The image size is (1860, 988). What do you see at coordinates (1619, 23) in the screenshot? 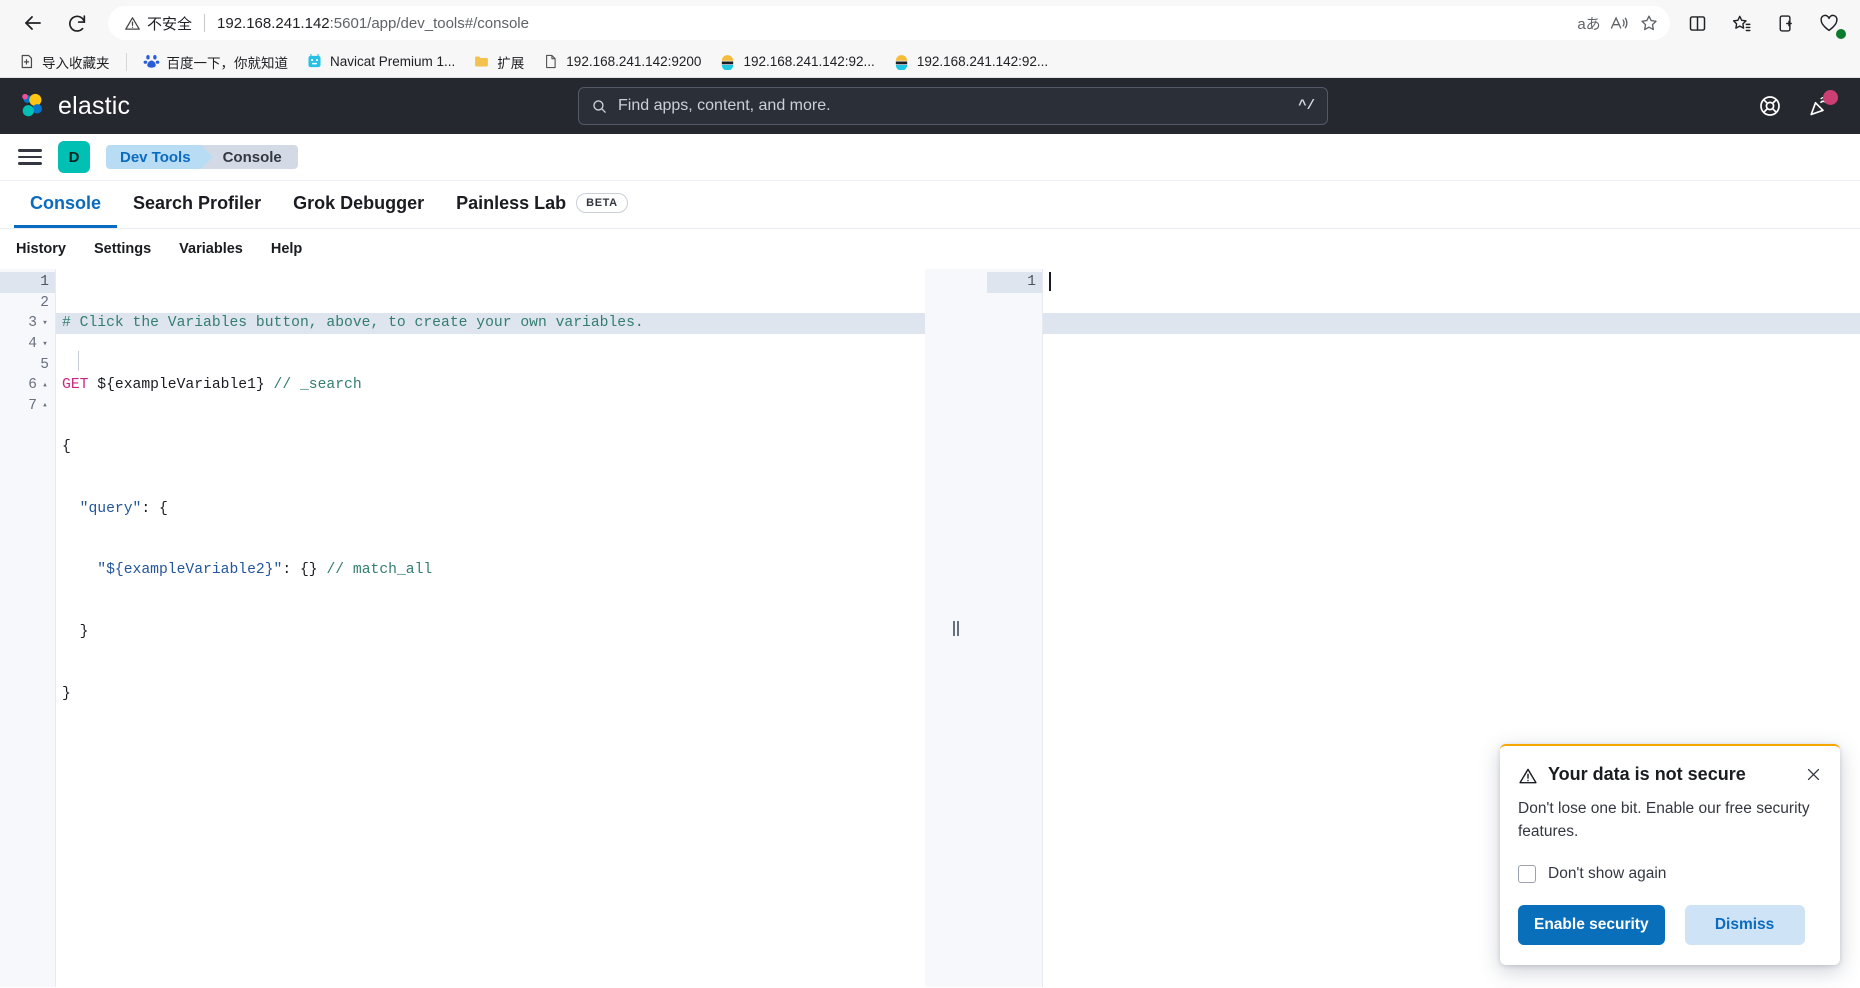
I see `read-aloud-icon` at bounding box center [1619, 23].